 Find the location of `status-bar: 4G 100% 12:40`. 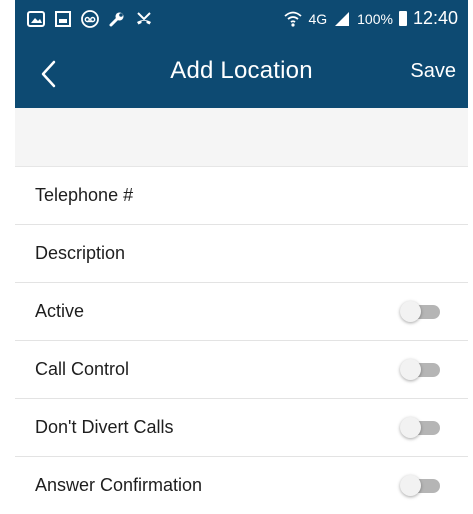

status-bar: 4G 100% 12:40 is located at coordinates (241, 20).